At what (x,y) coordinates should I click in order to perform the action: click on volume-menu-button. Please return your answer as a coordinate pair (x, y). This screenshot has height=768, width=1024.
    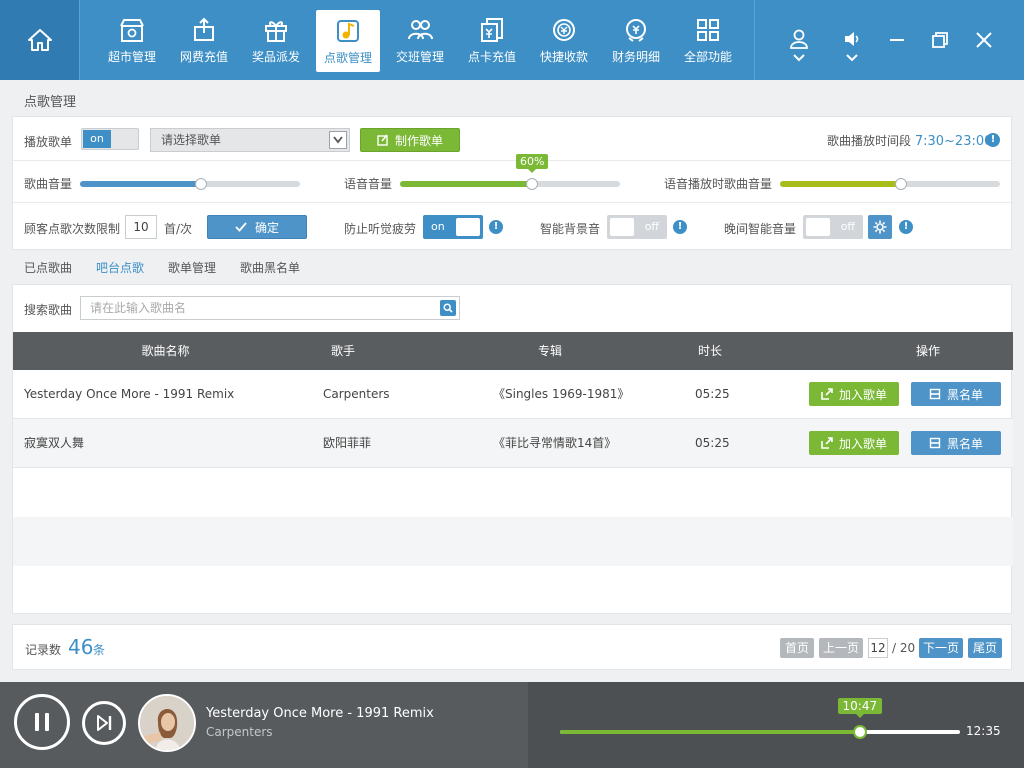
    Looking at the image, I should click on (852, 46).